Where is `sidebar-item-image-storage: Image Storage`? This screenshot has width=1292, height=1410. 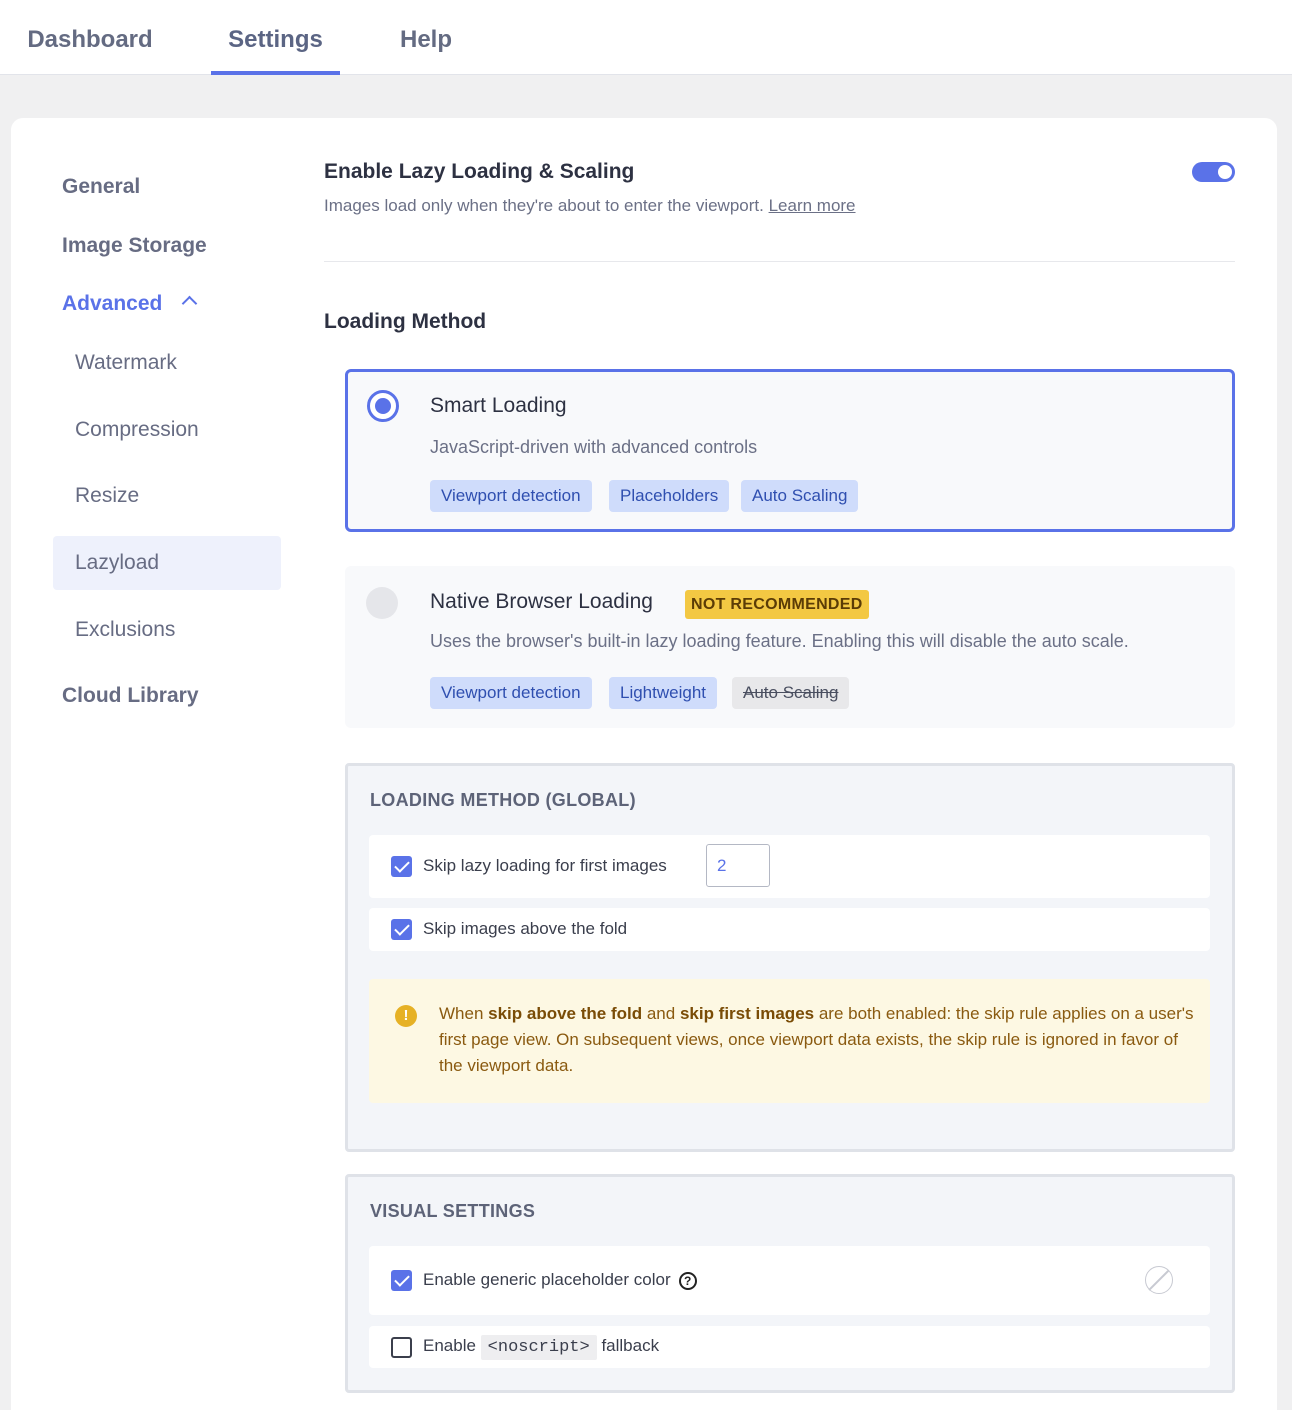 sidebar-item-image-storage: Image Storage is located at coordinates (134, 246).